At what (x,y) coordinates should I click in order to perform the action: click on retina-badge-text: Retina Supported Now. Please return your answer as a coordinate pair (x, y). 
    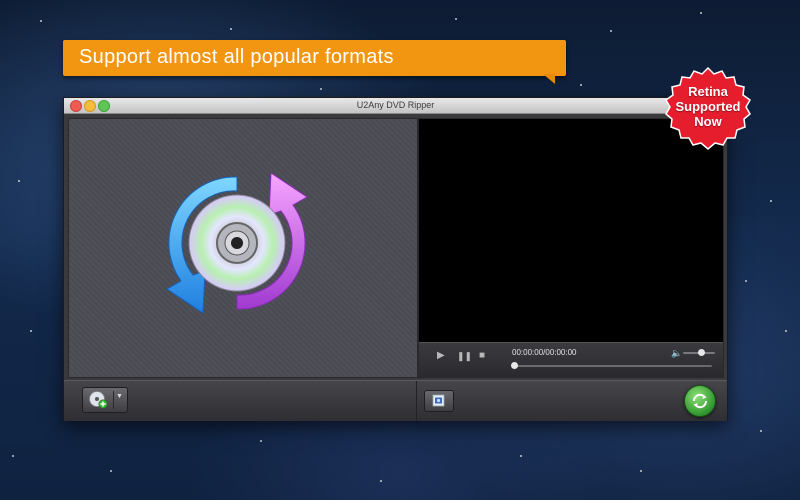
    Looking at the image, I should click on (708, 106).